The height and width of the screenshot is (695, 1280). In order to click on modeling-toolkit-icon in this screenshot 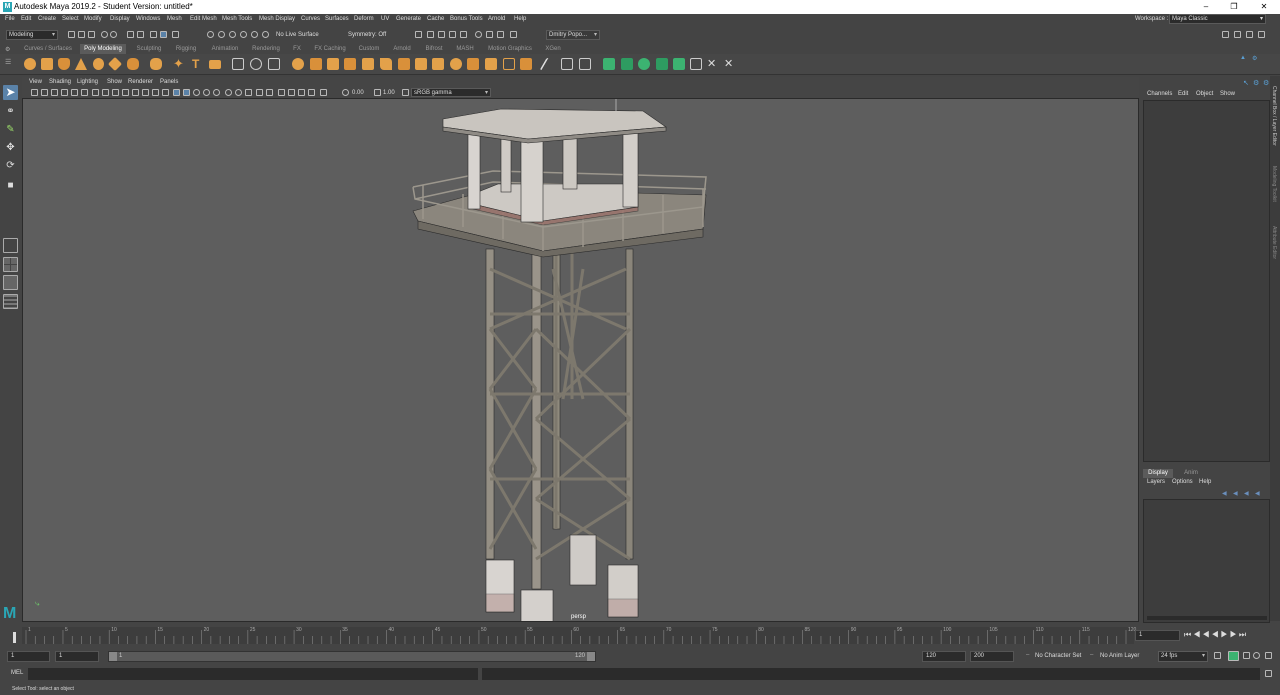, I will do `click(1225, 34)`.